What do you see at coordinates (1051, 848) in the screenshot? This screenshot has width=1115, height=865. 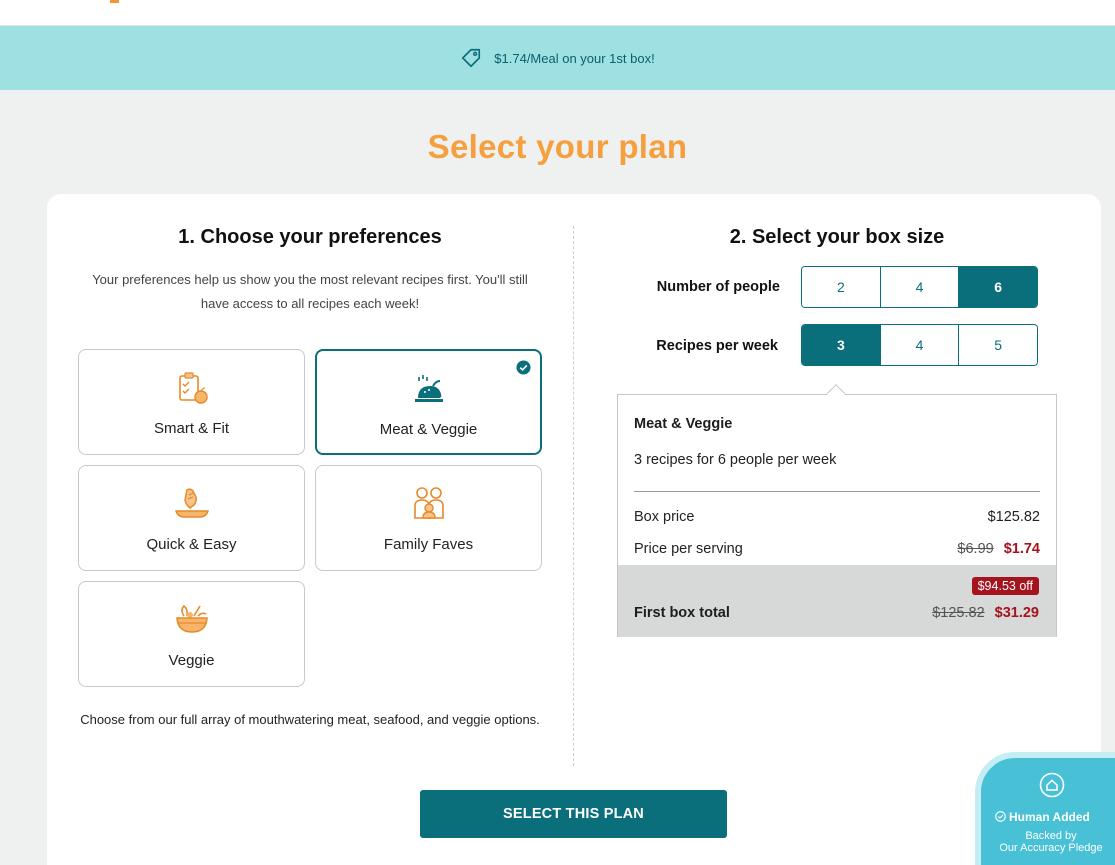 I see `pledge-line-2: Our Accuracy Pledge` at bounding box center [1051, 848].